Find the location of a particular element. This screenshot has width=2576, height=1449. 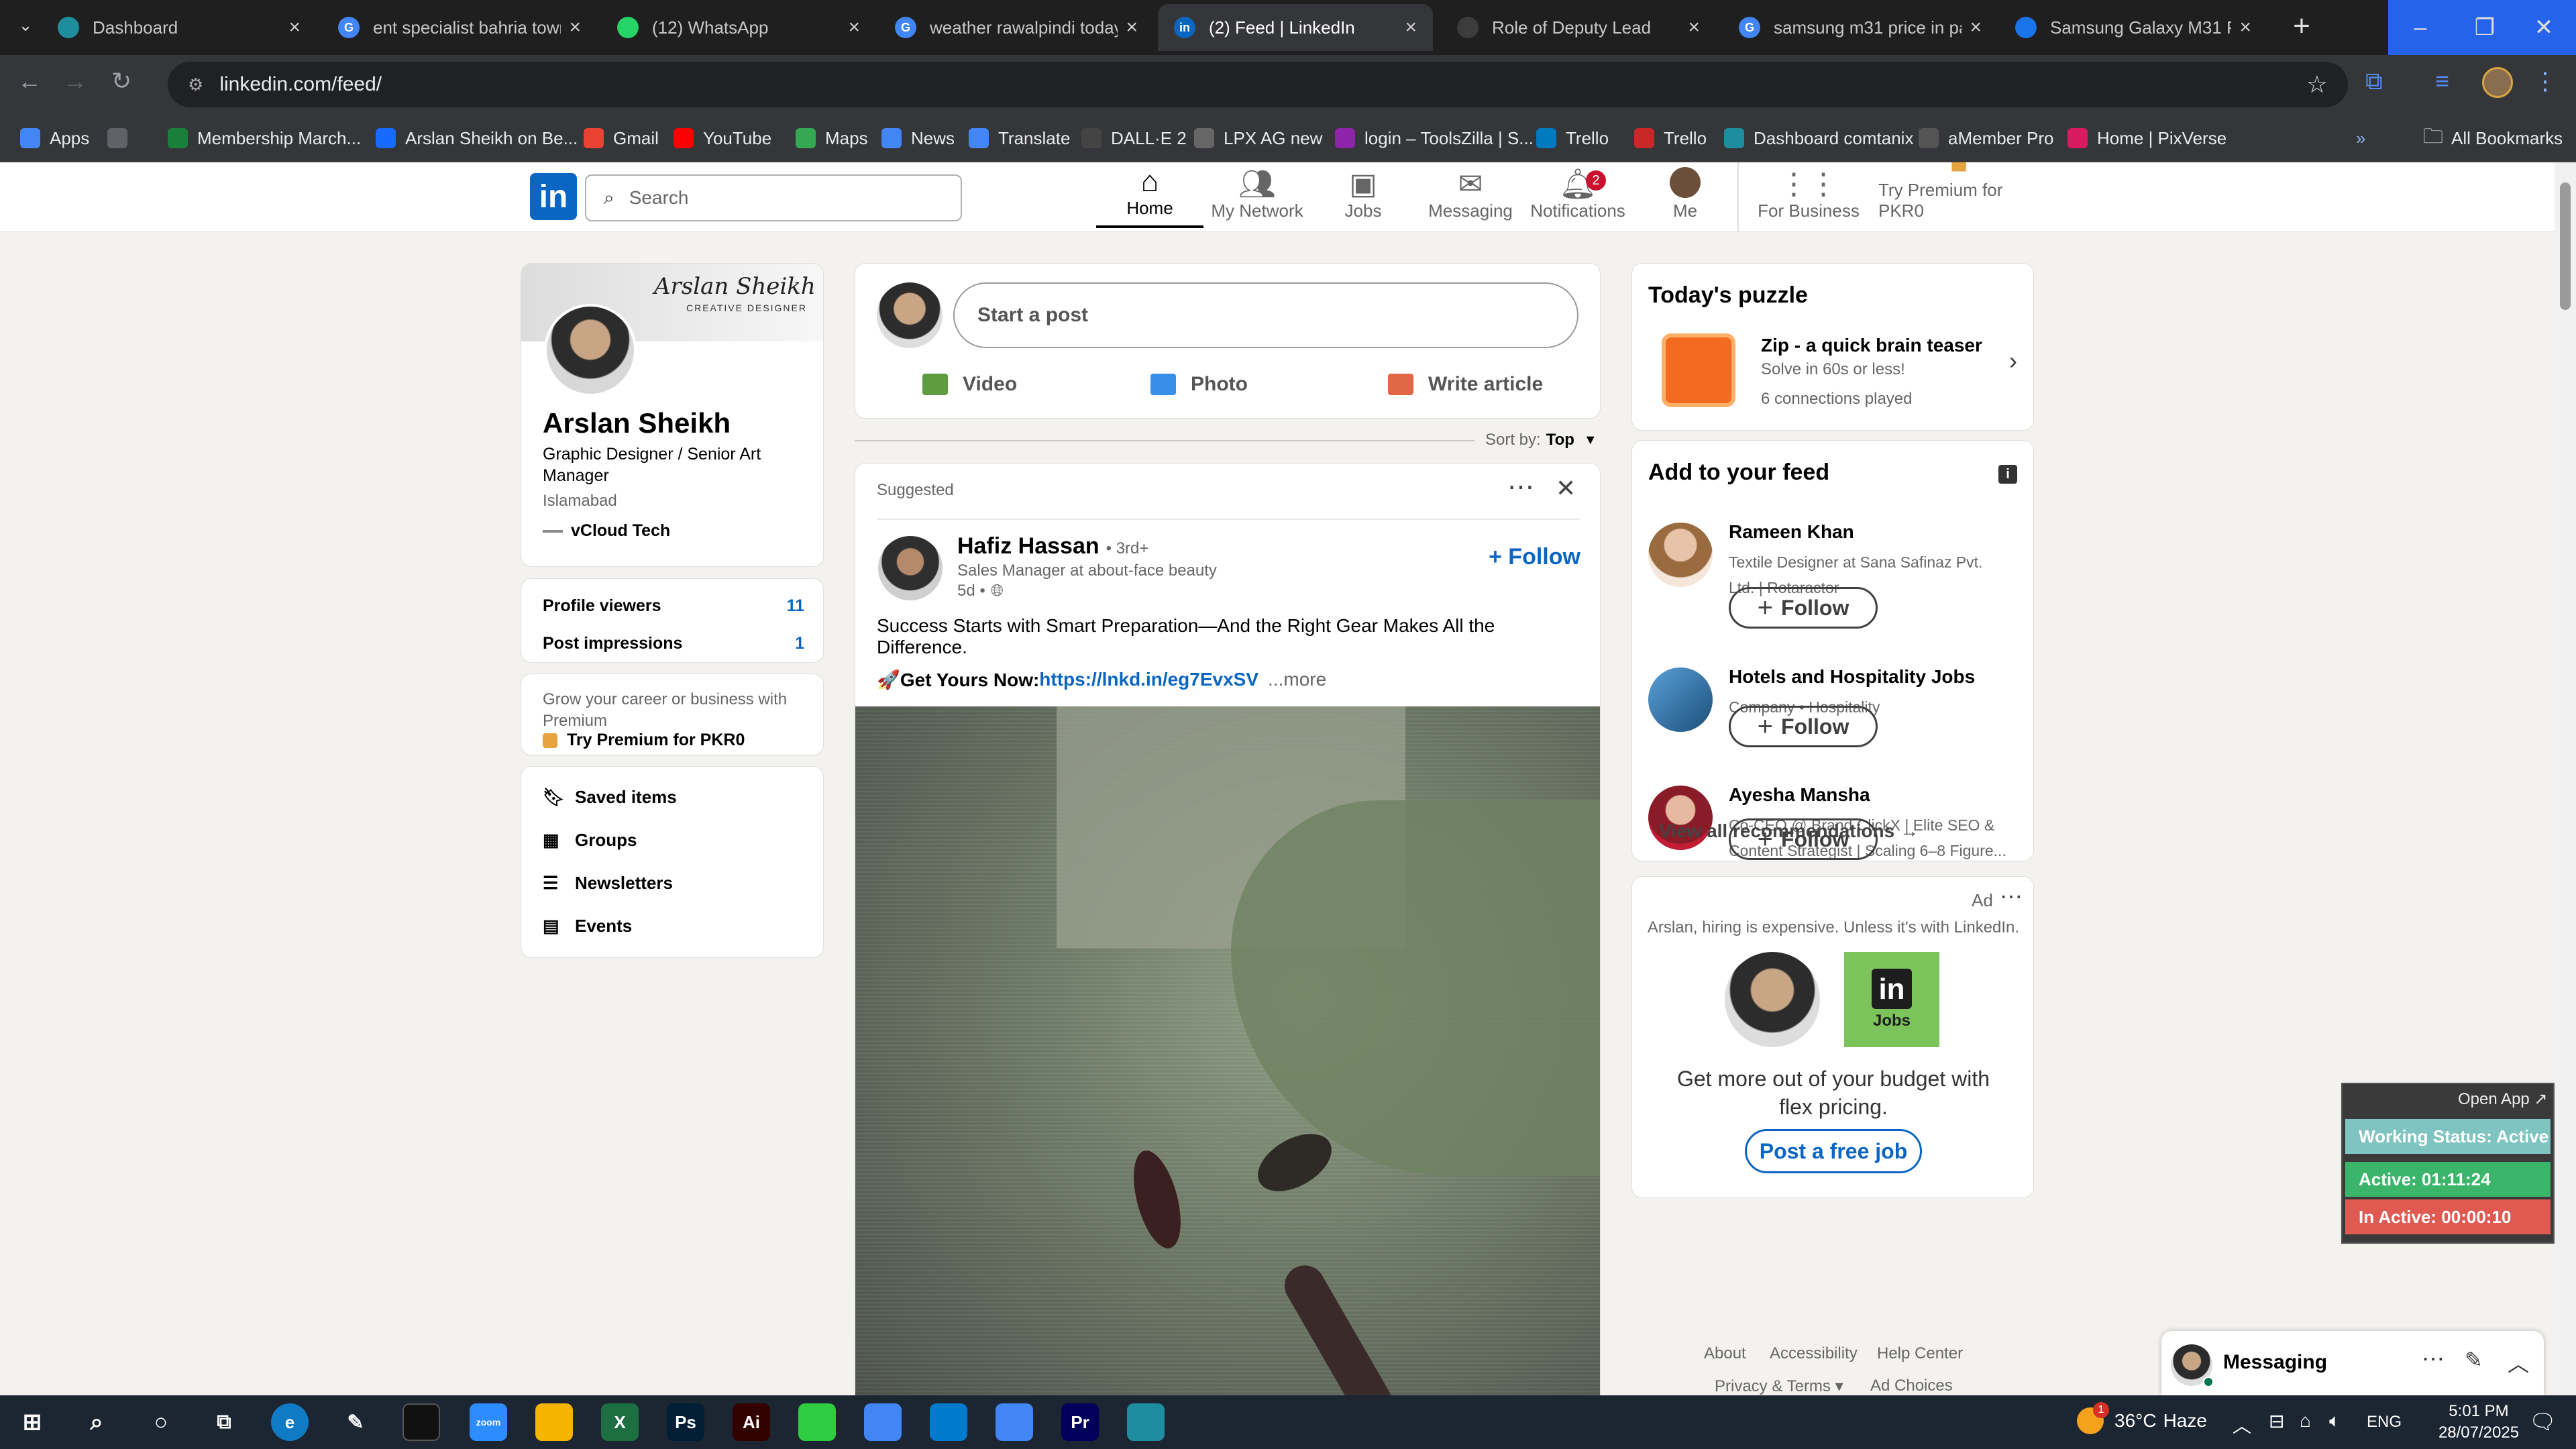

clock: 5:01 PM 28/07/2025 is located at coordinates (2478, 1422).